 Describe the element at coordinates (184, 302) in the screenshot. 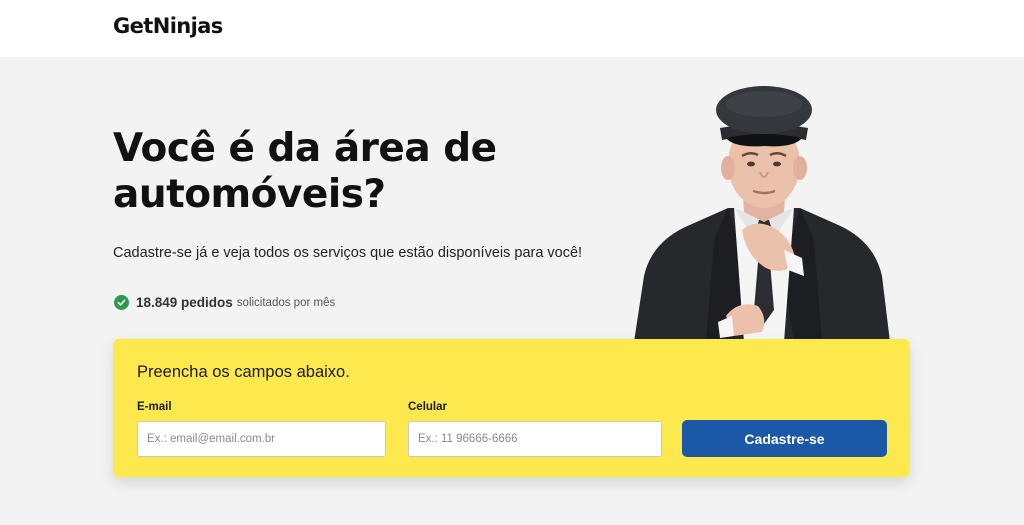

I see `orders-count: 18.849 pedidos` at that location.